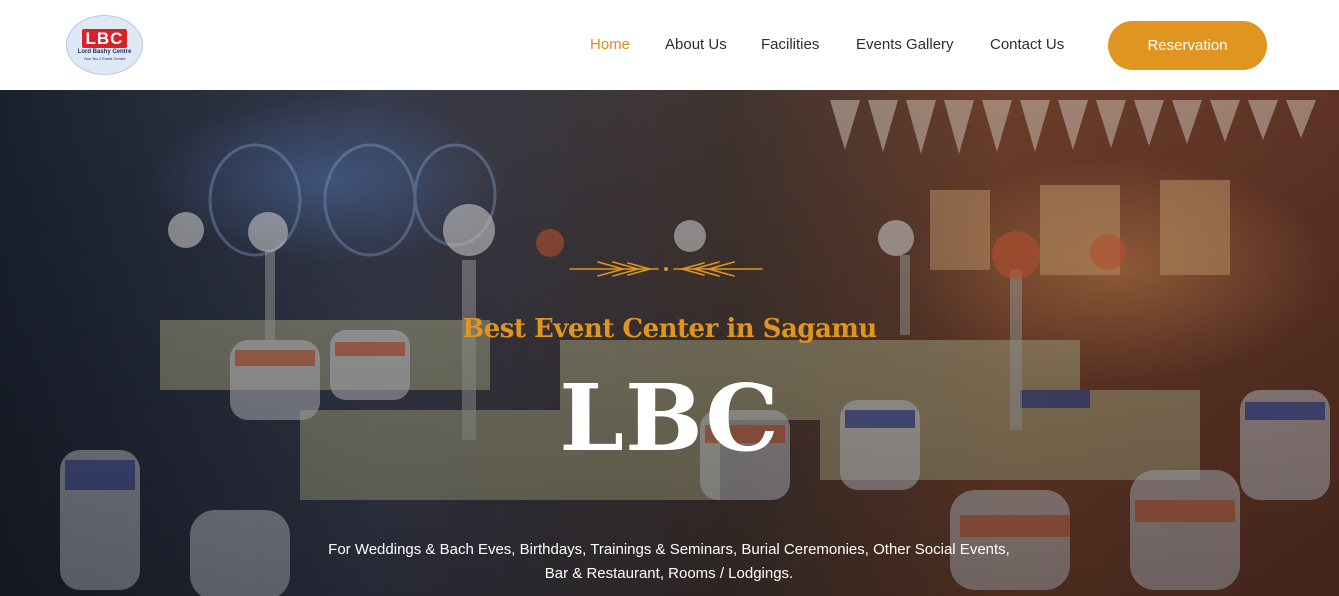 The height and width of the screenshot is (596, 1339). What do you see at coordinates (905, 45) in the screenshot?
I see `nav-item-events-gallery: Events Gallery` at bounding box center [905, 45].